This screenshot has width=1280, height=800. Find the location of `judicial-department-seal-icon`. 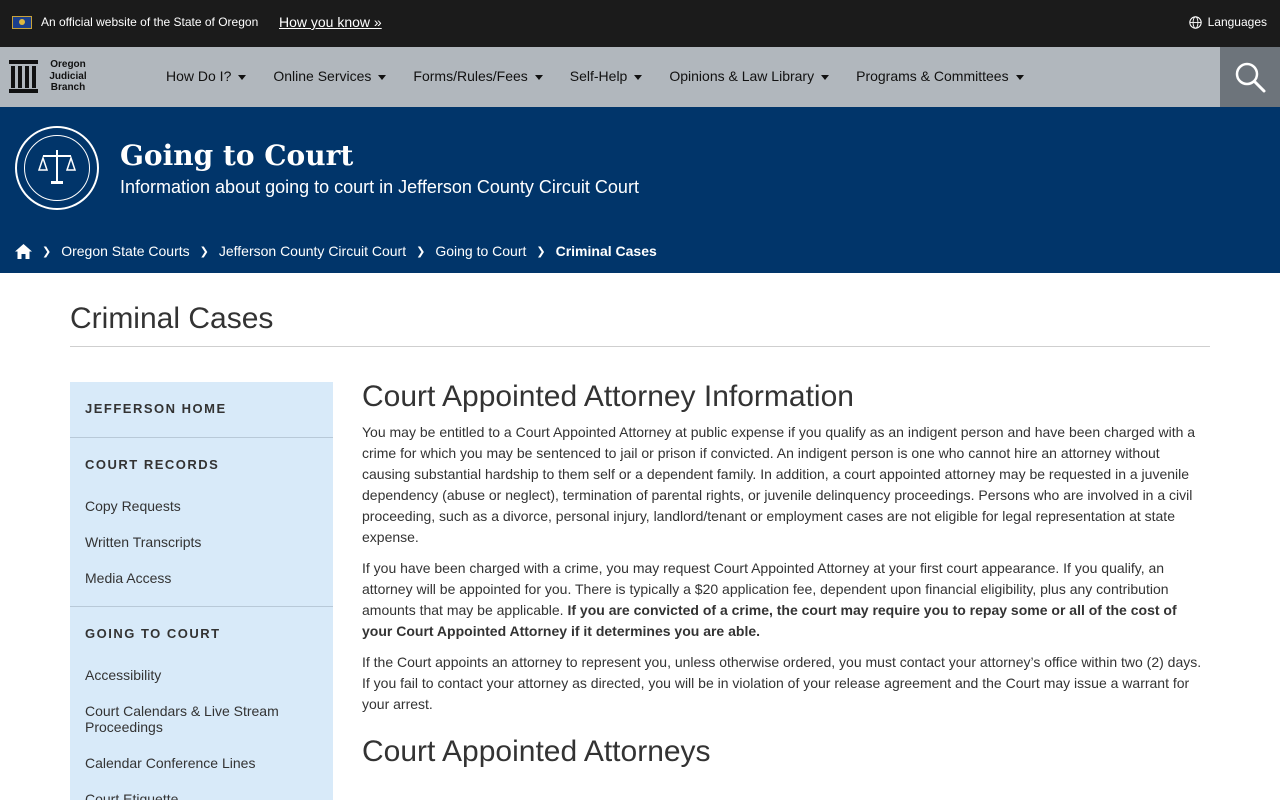

judicial-department-seal-icon is located at coordinates (57, 168).